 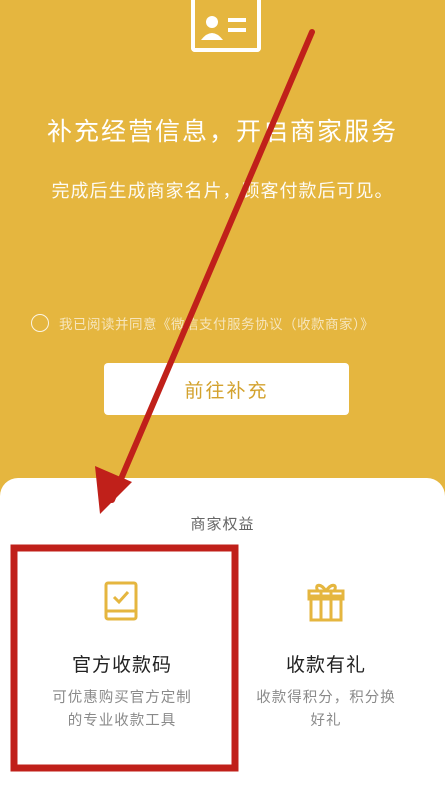 I want to click on agreement-row: 我已阅读并同意 《微信支付服务协议（收款商家）》, so click(x=202, y=323).